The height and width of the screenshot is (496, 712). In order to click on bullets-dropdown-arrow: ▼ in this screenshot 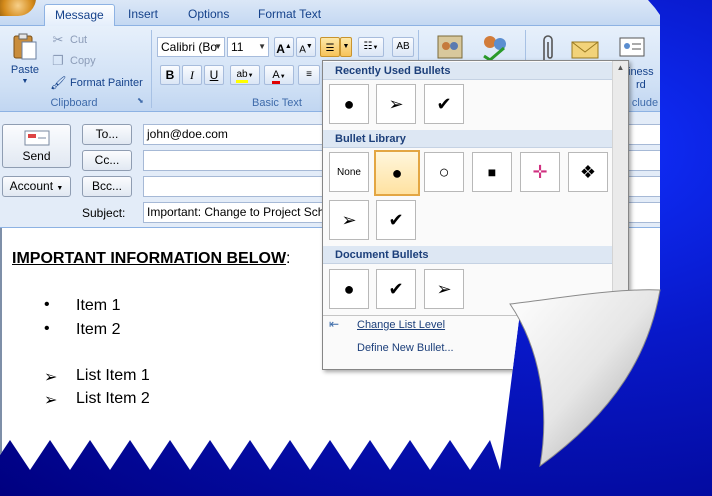, I will do `click(346, 47)`.